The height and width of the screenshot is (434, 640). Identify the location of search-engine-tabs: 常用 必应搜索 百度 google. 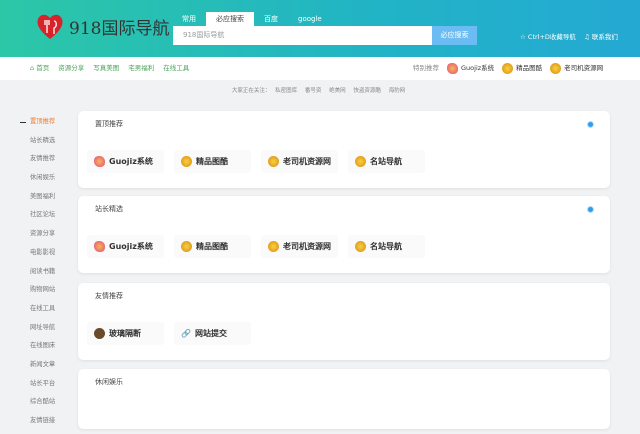
(252, 19).